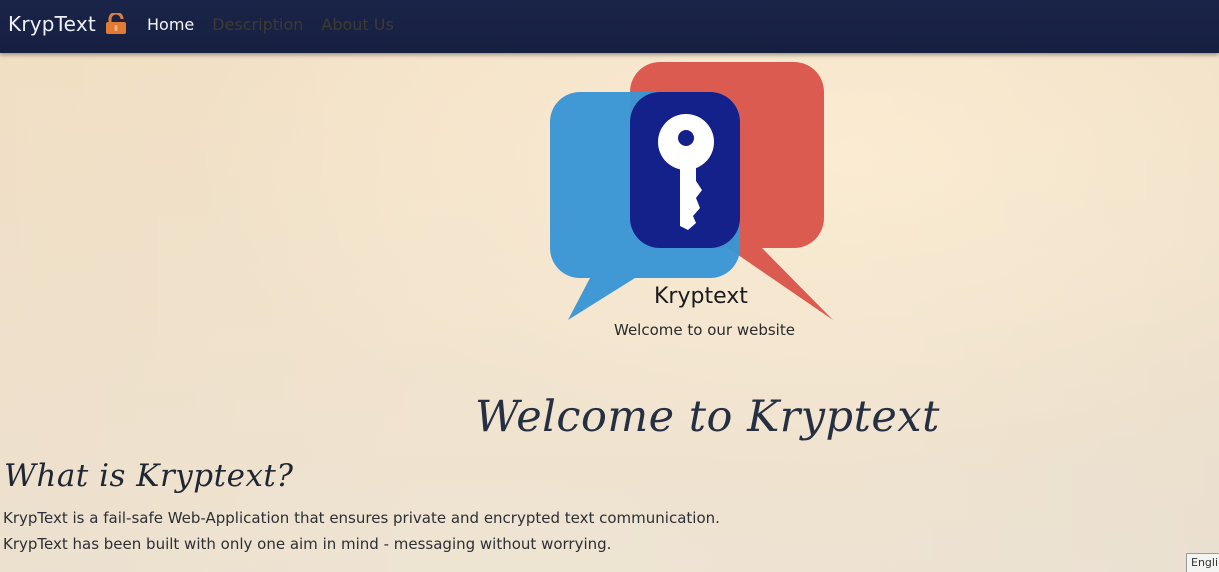 This screenshot has height=572, width=1219. I want to click on logo-subtitle: Welcome to our website, so click(704, 330).